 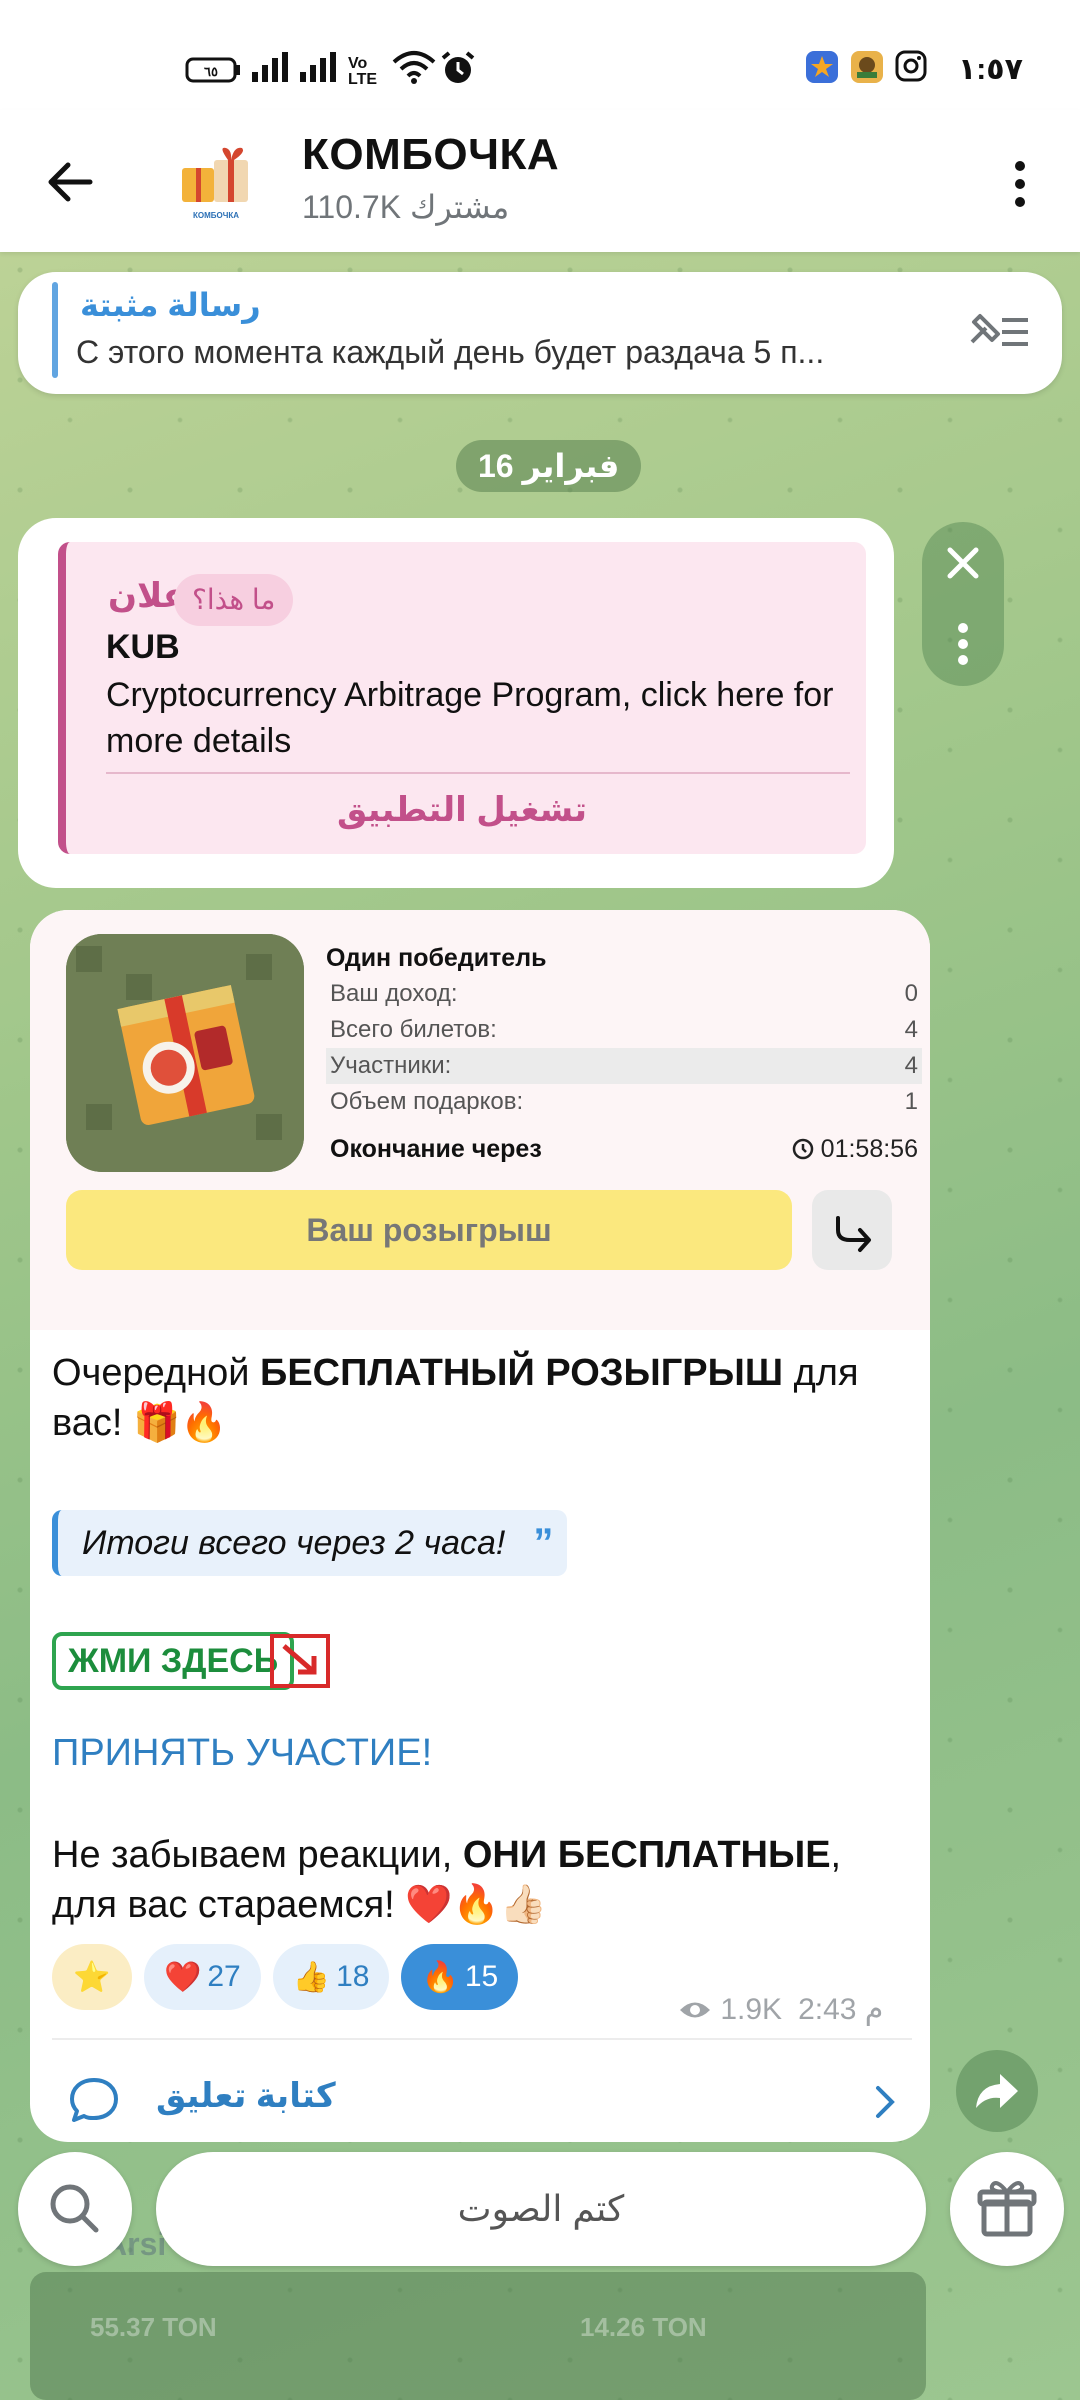 What do you see at coordinates (436, 958) in the screenshot?
I see `giveaway-heading: Один победитель` at bounding box center [436, 958].